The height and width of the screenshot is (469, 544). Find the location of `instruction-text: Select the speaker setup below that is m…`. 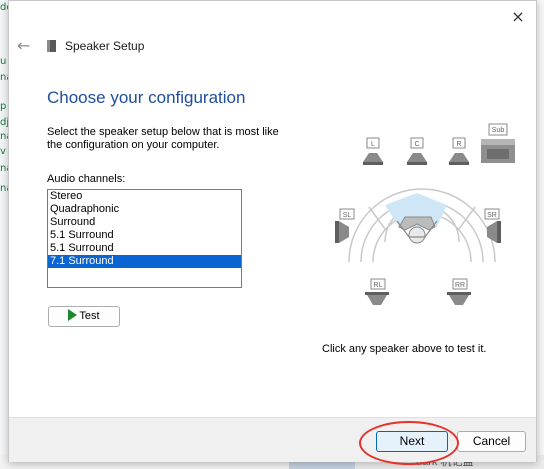

instruction-text: Select the speaker setup below that is m… is located at coordinates (163, 138).